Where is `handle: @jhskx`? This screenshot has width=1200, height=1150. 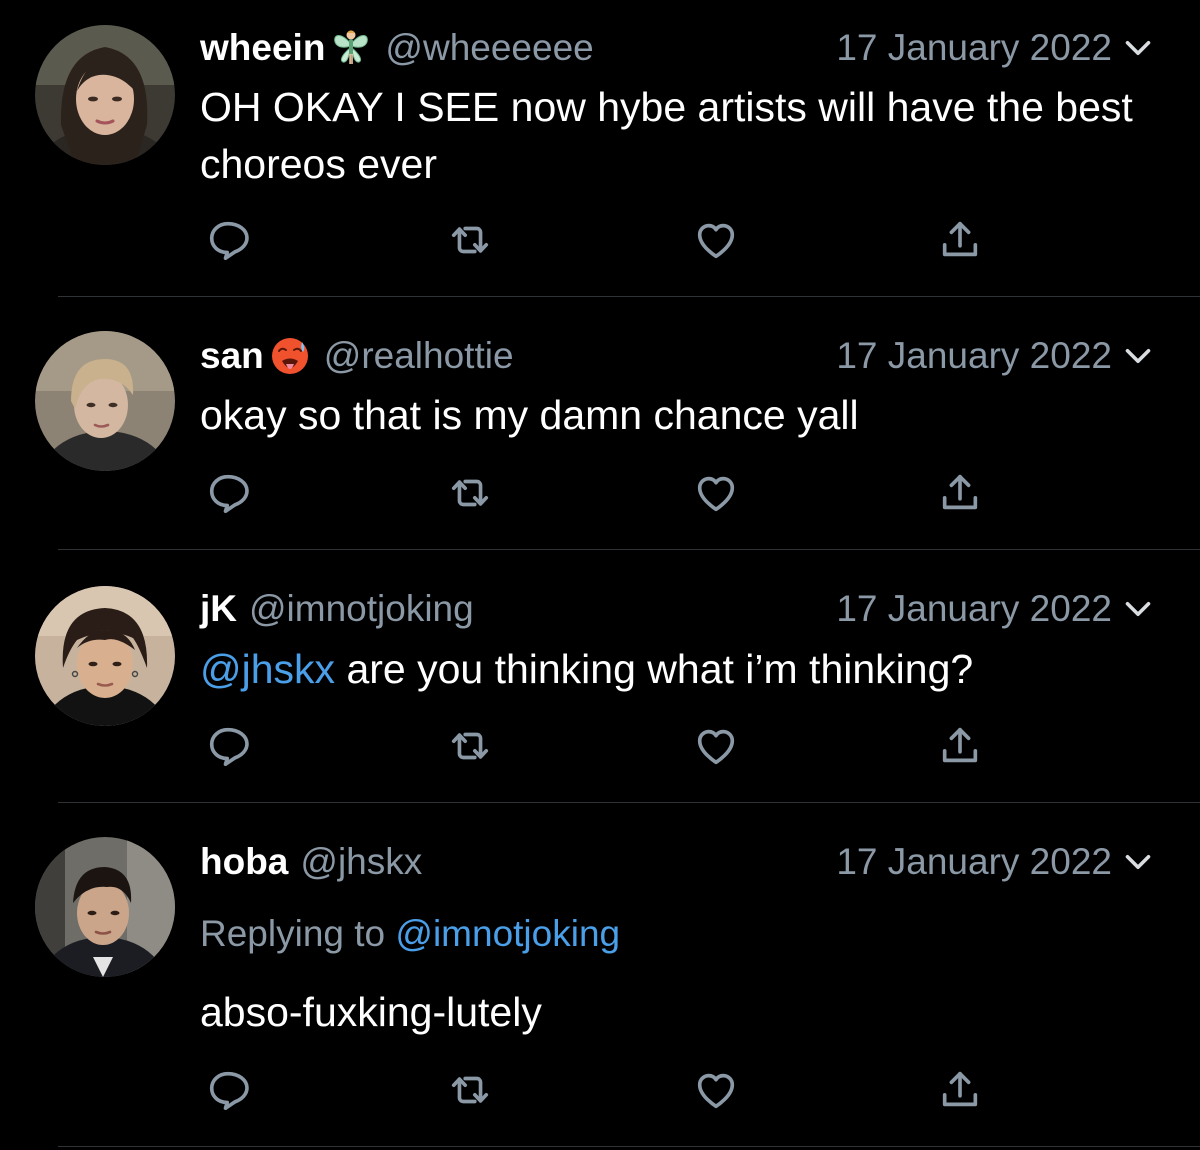 handle: @jhskx is located at coordinates (361, 862).